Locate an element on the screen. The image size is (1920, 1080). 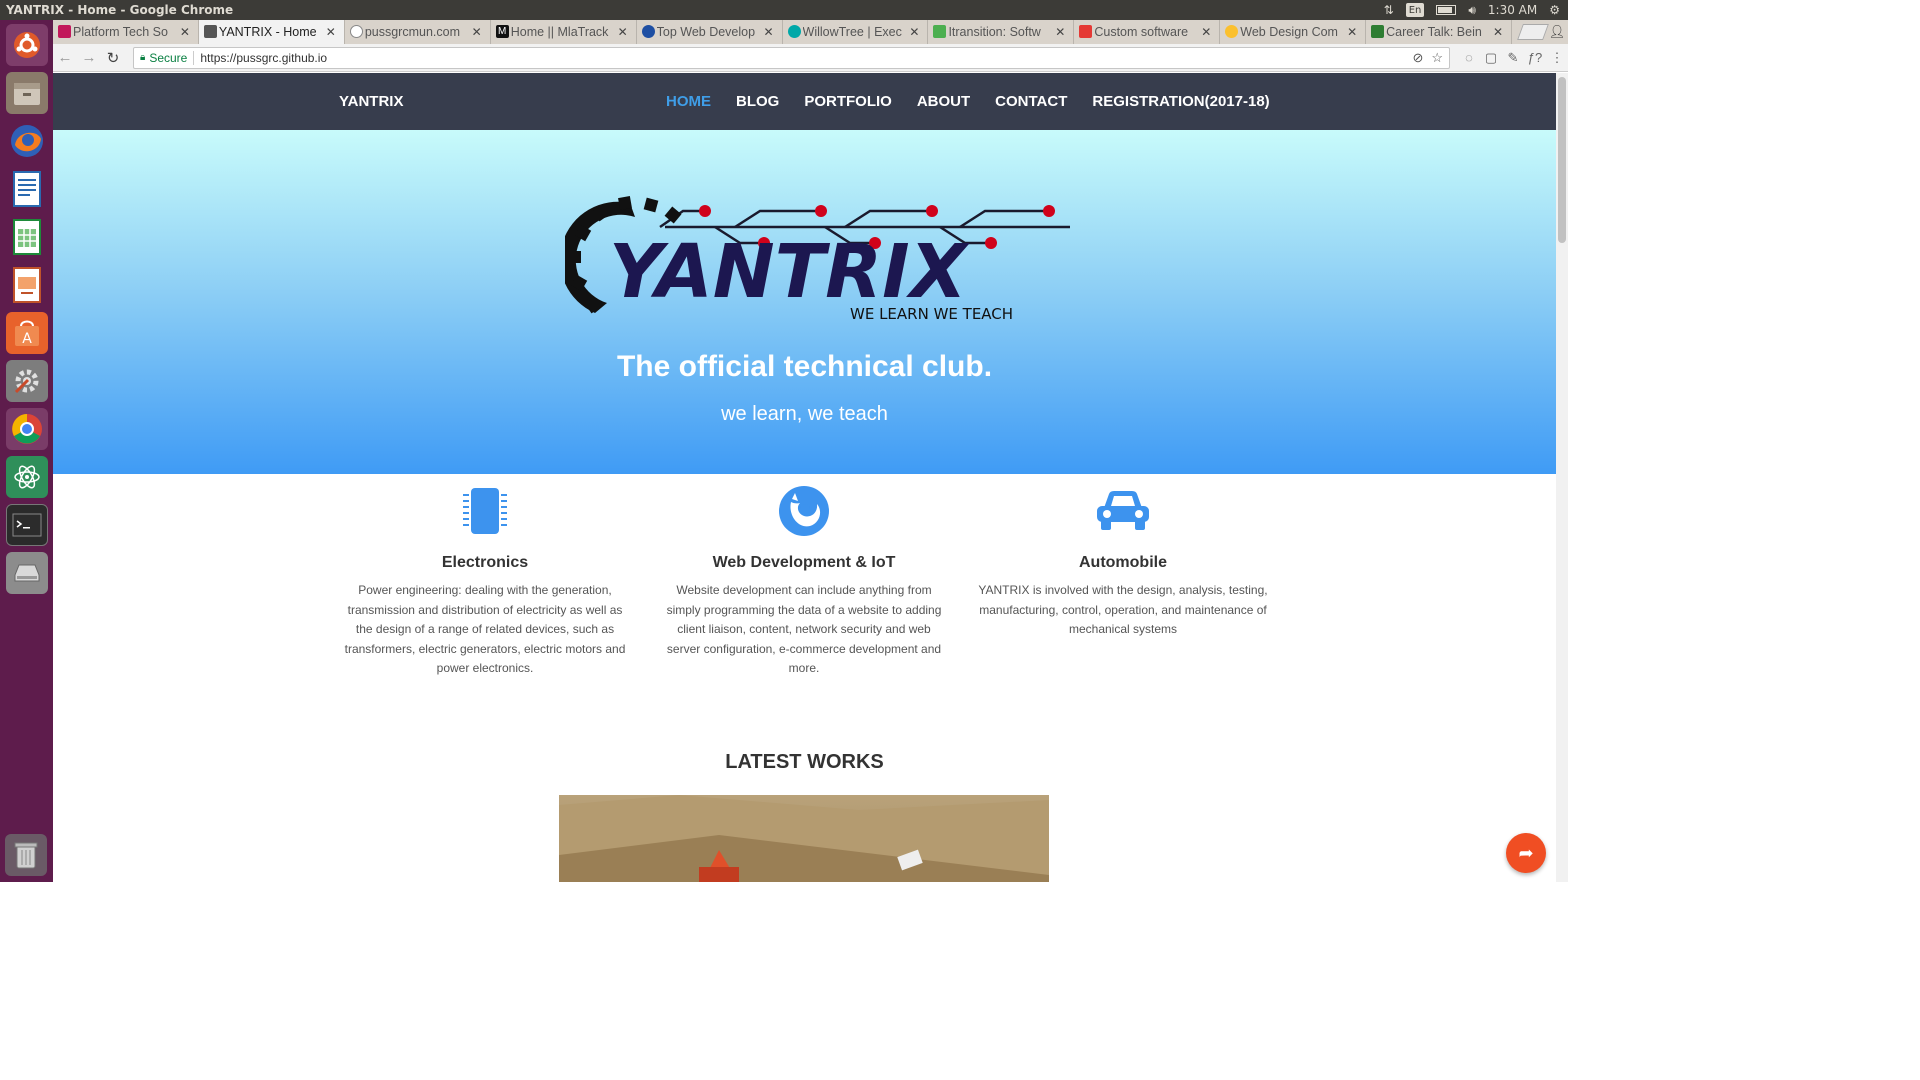
feature-title: Web Development & IoT is located at coordinates (804, 562).